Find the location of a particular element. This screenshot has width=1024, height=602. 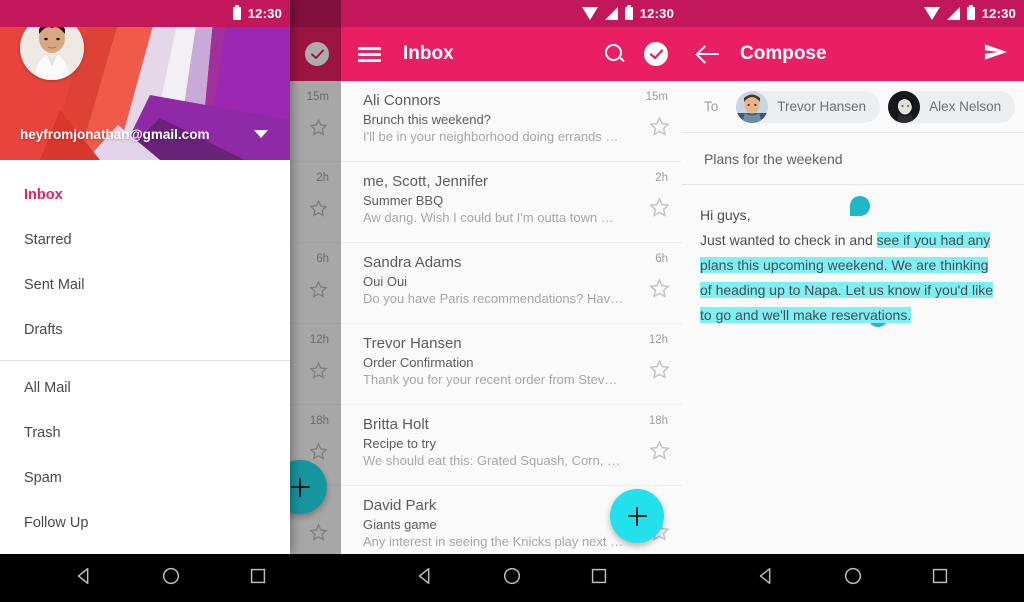

to-label: To is located at coordinates (711, 106).